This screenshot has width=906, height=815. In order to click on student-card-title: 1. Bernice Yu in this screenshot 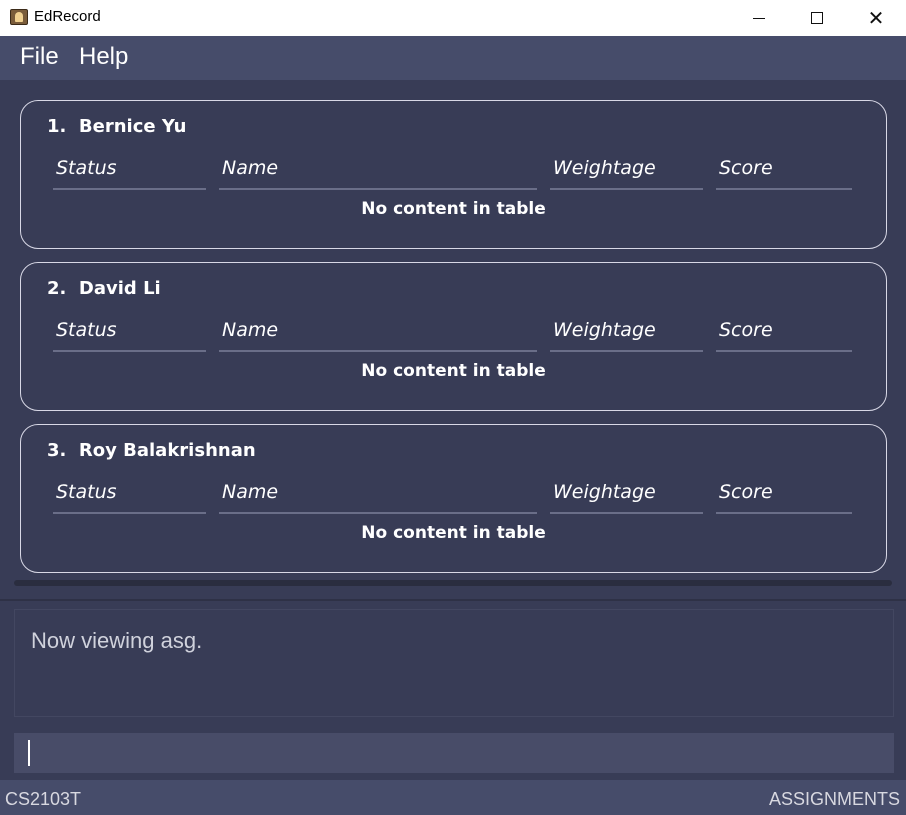, I will do `click(116, 126)`.